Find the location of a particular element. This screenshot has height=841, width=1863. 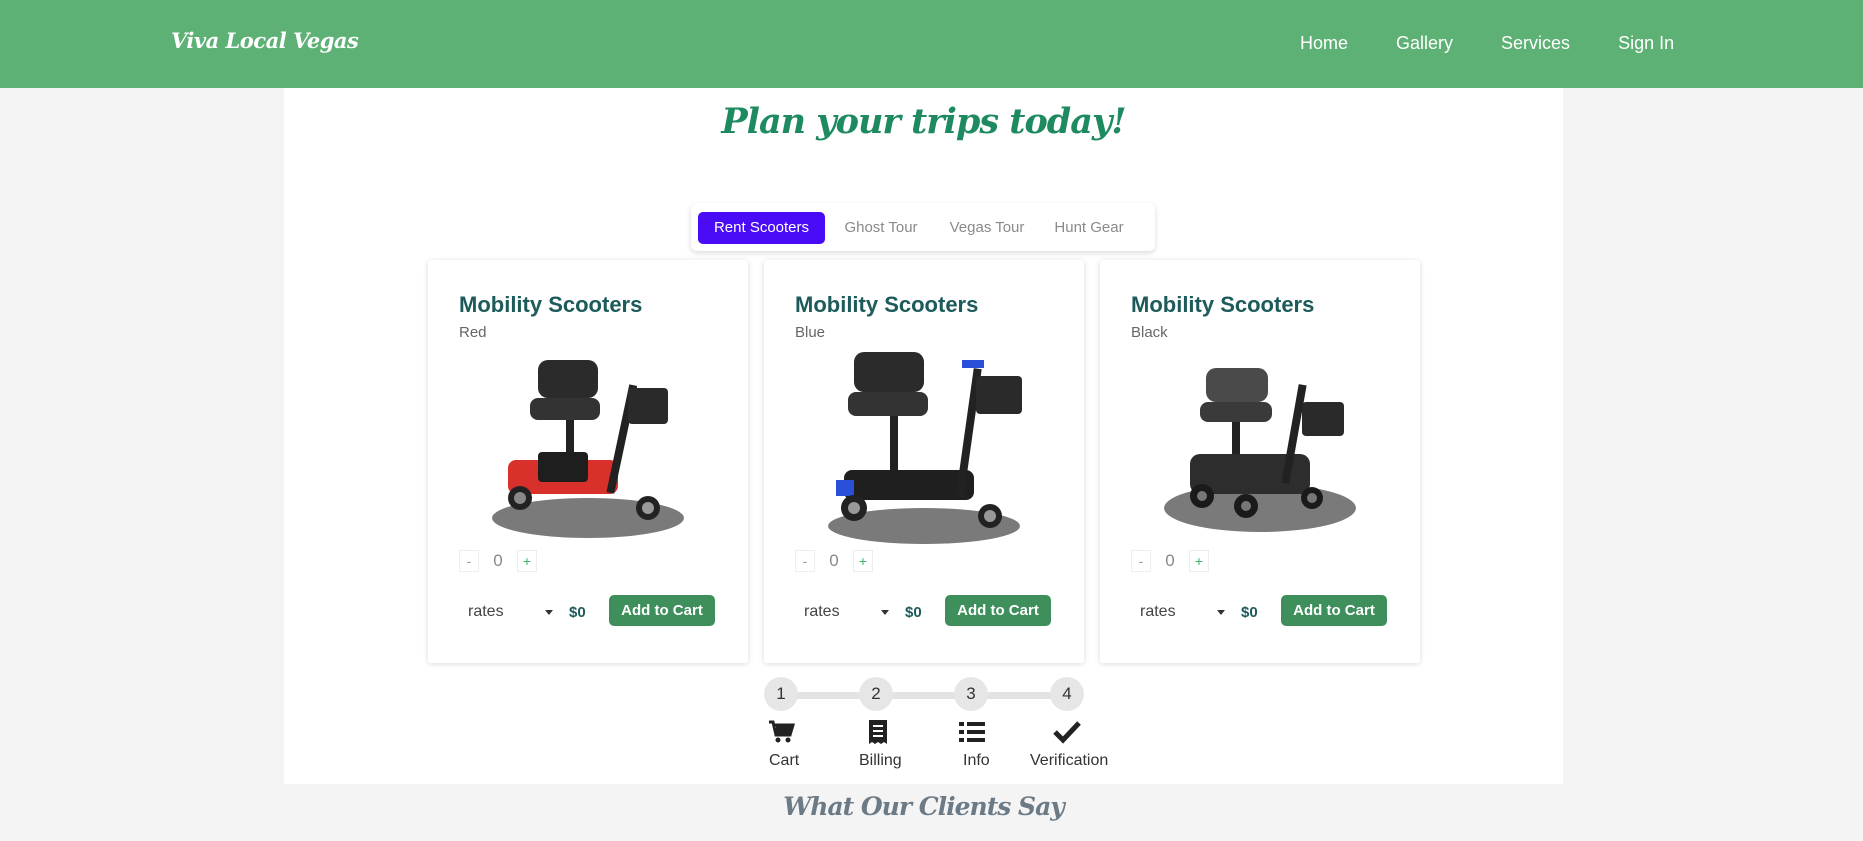

step-3-label: Info is located at coordinates (976, 760).